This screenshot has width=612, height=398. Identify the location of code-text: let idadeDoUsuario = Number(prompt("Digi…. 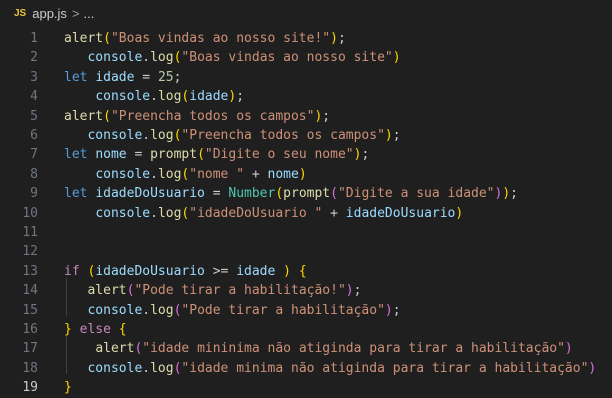
(291, 193).